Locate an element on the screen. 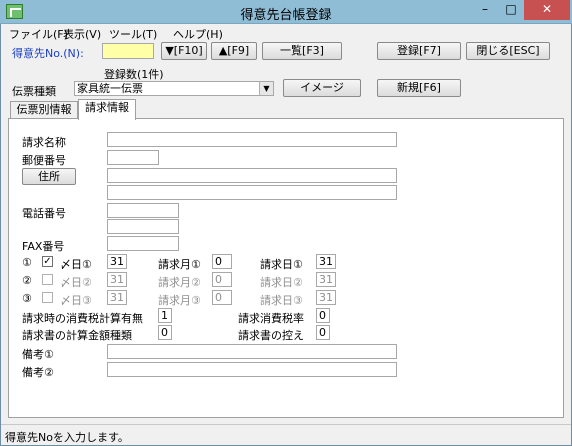 Image resolution: width=572 pixels, height=446 pixels. row1-month-label: 請求月① is located at coordinates (179, 264).